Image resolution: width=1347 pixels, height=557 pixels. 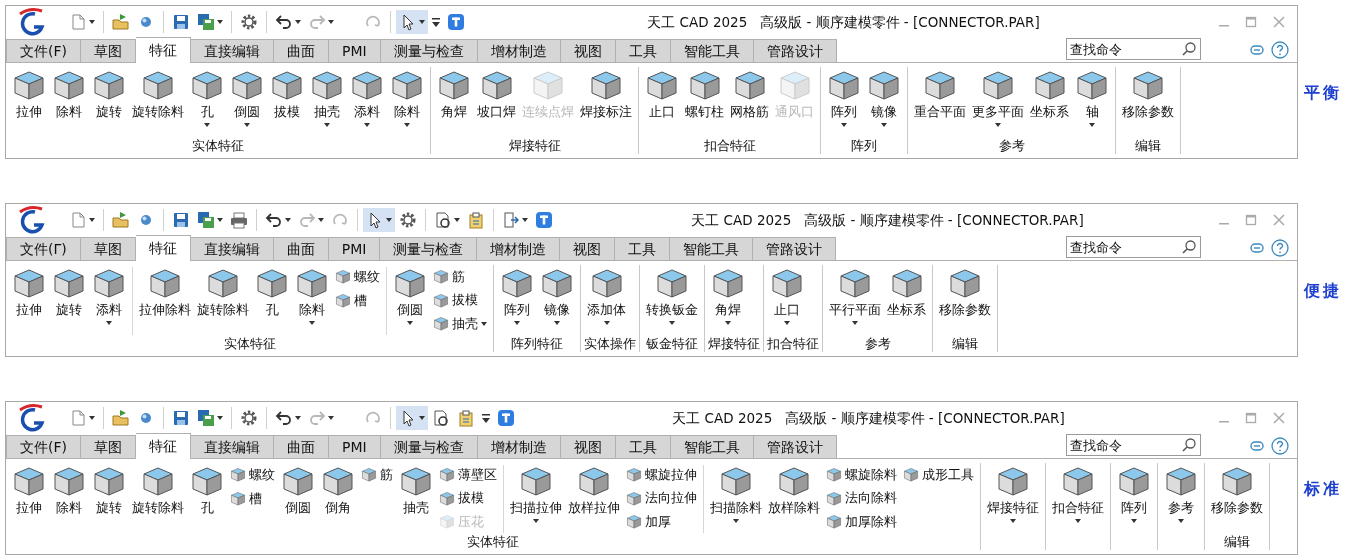 I want to click on ribbon-button: 拉伸除料, so click(x=165, y=300).